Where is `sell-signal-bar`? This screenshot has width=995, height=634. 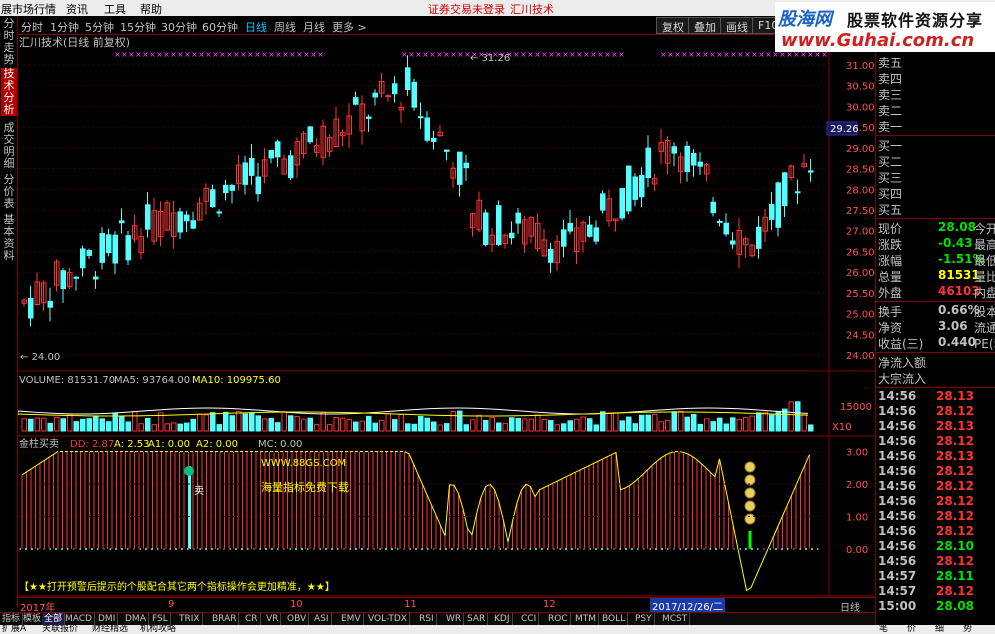
sell-signal-bar is located at coordinates (189, 507).